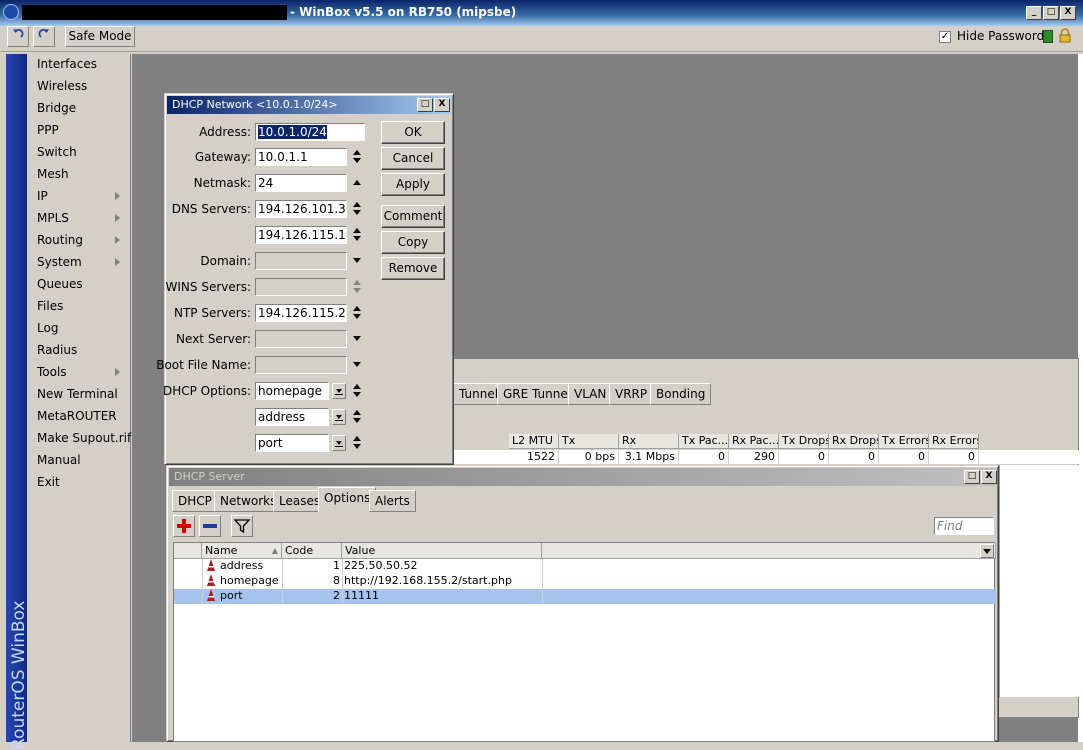  I want to click on sidebar-item-metarouter: MetaROUTER, so click(77, 416).